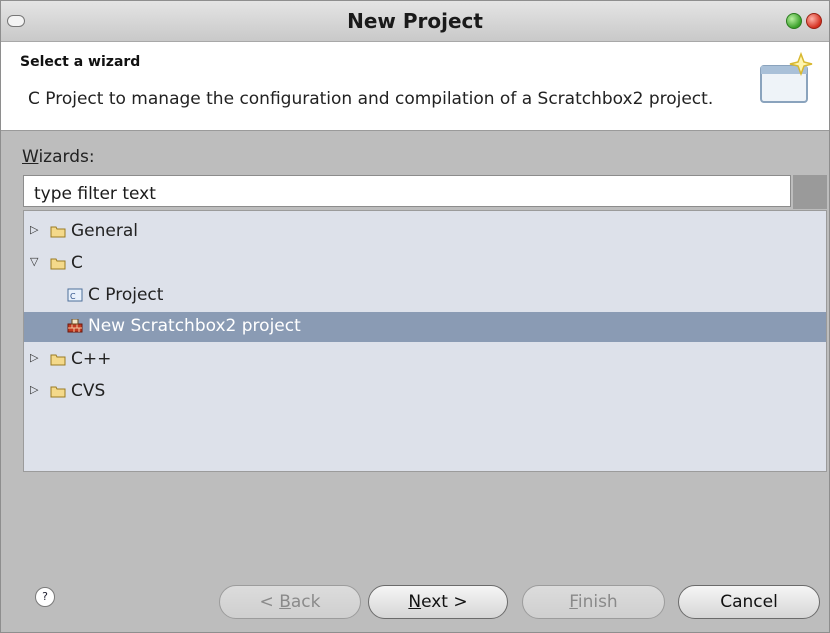  What do you see at coordinates (425, 392) in the screenshot?
I see `tree-item-cvs: ▷ CVS` at bounding box center [425, 392].